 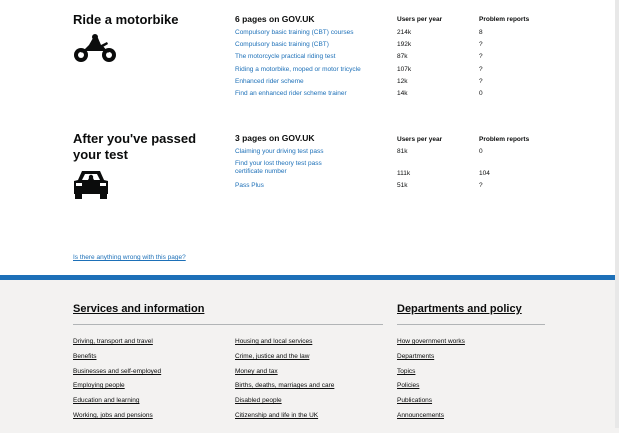 I want to click on footer-link: How government works, so click(x=431, y=341).